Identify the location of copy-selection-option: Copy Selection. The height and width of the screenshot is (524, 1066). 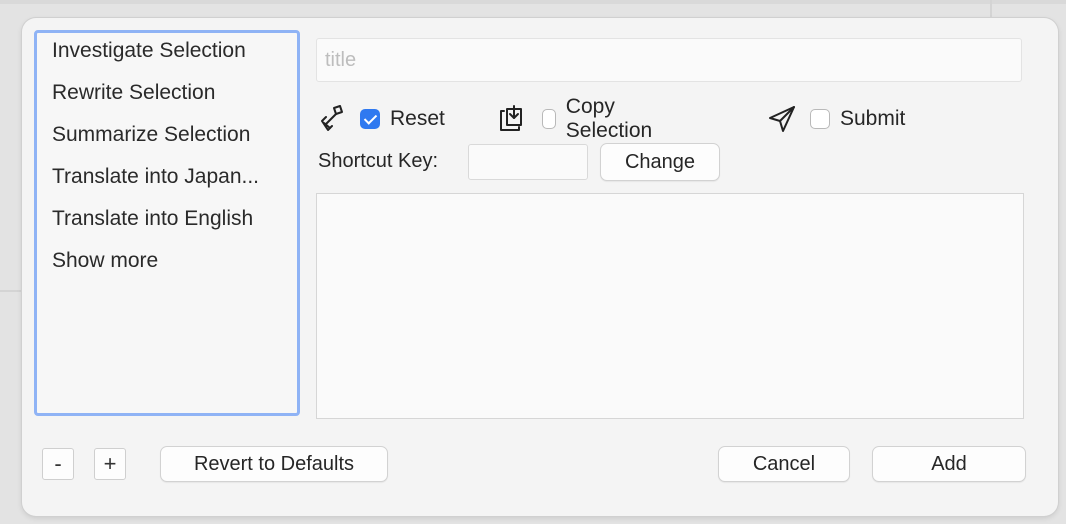
(577, 118).